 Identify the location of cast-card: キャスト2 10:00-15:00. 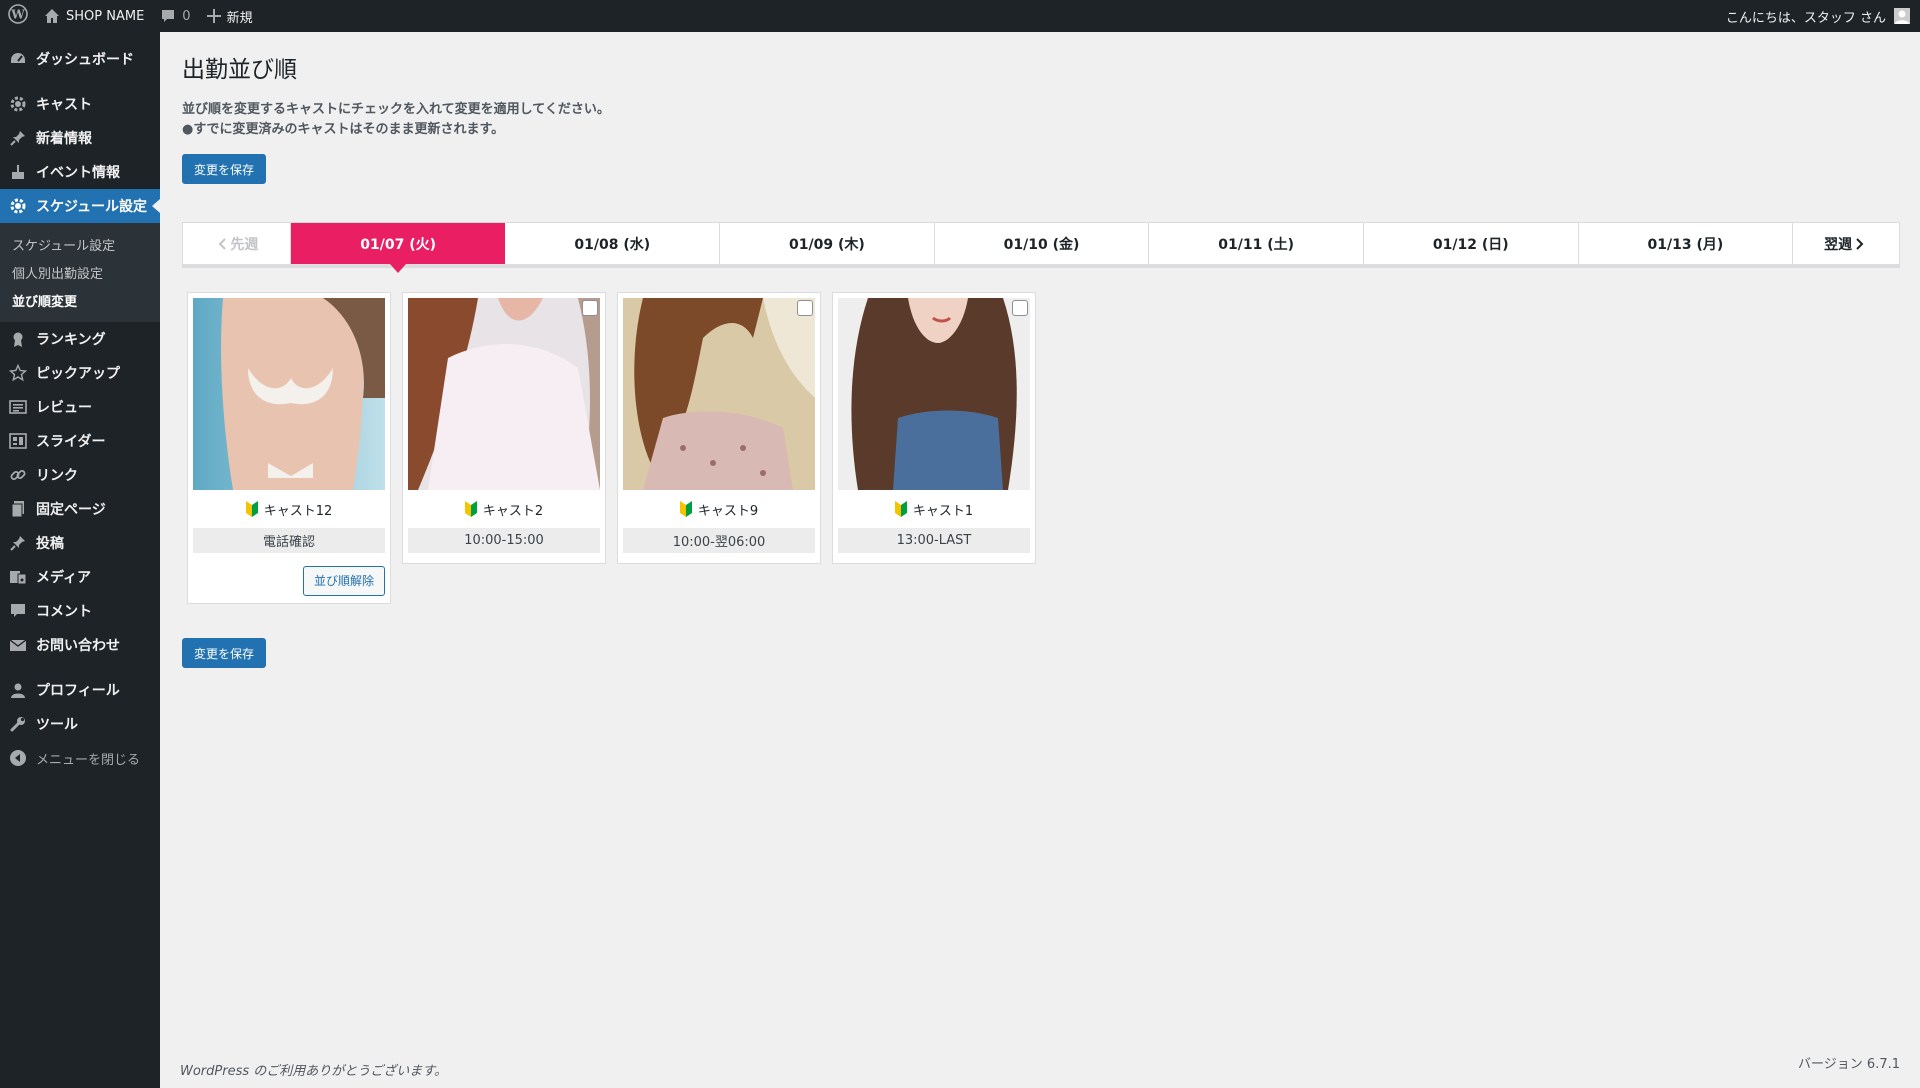
(504, 428).